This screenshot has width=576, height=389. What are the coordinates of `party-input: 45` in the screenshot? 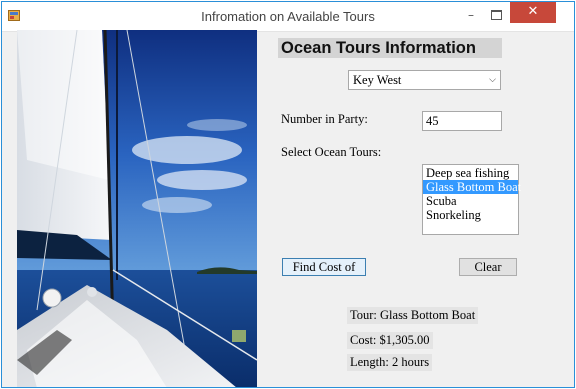 It's located at (462, 121).